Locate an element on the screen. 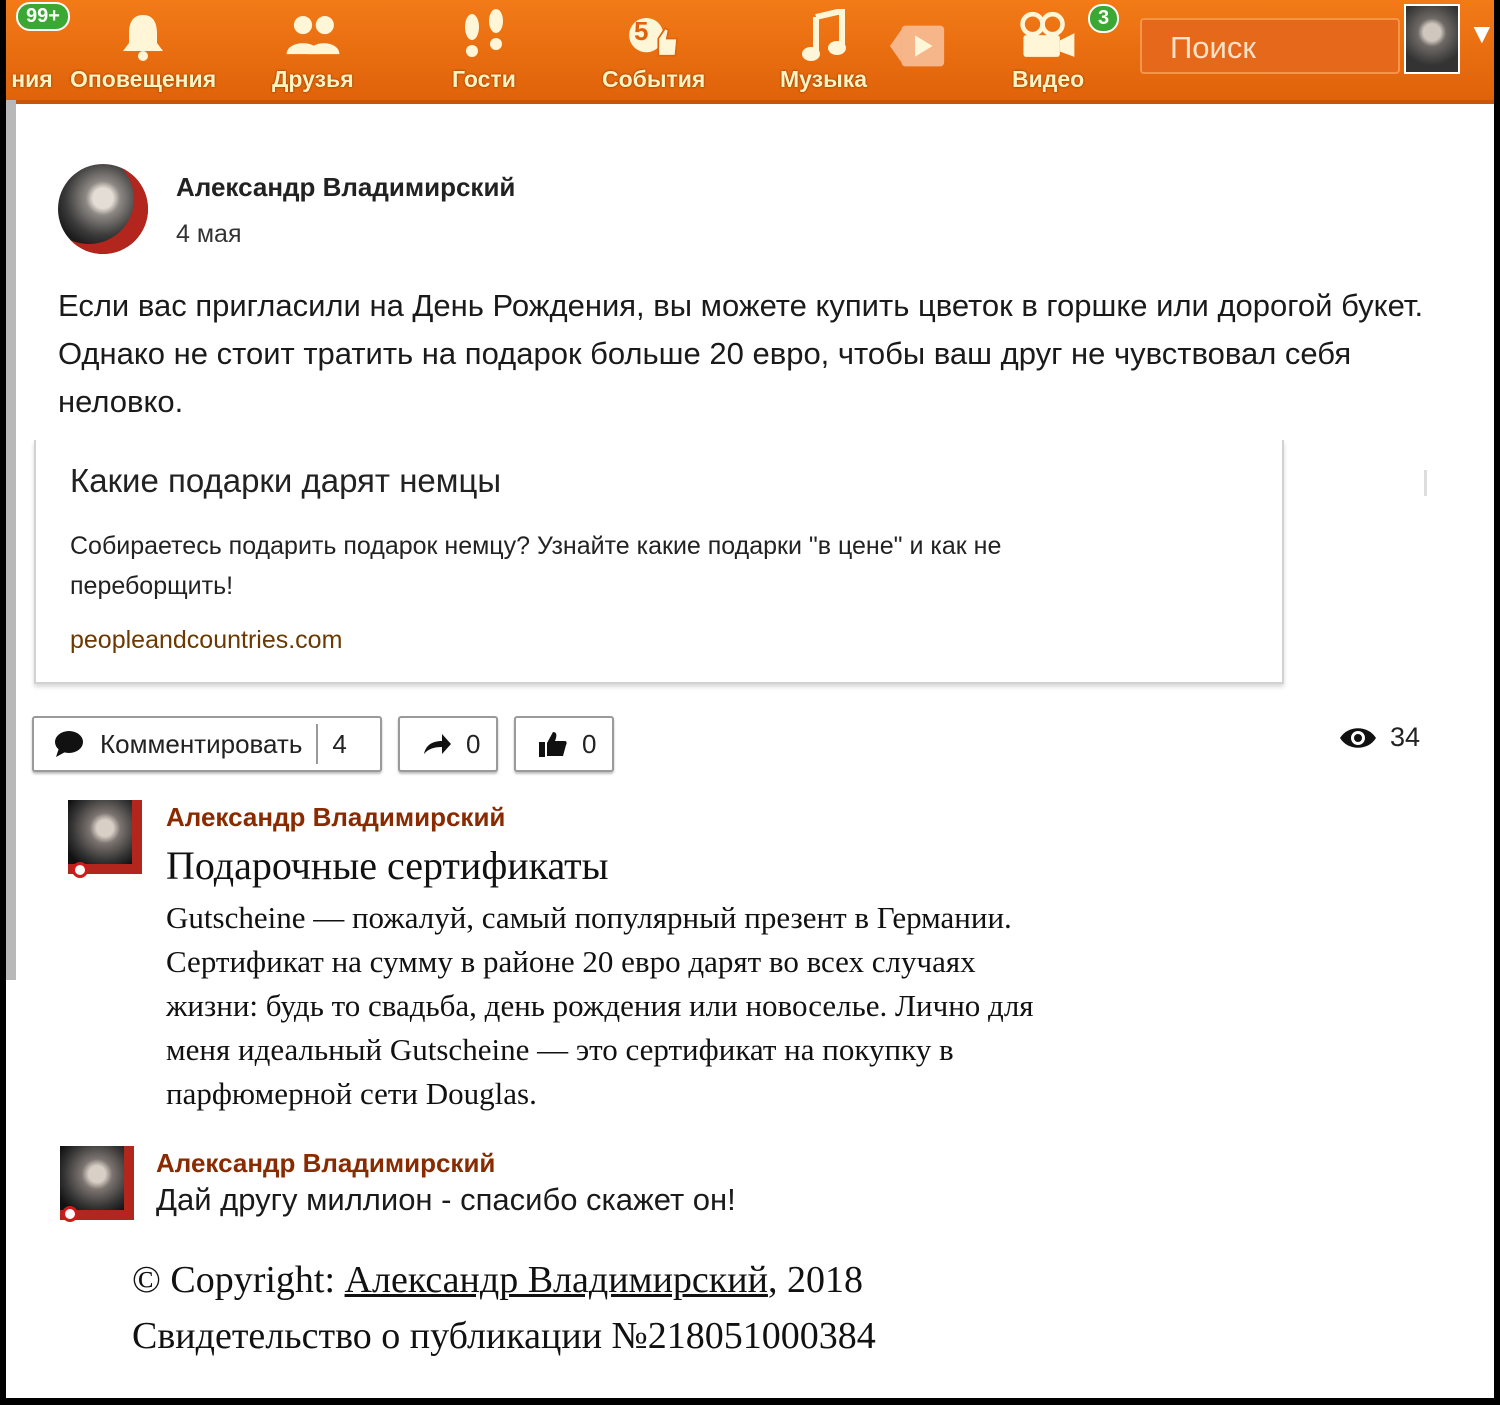  post-date: 4 мая is located at coordinates (209, 234).